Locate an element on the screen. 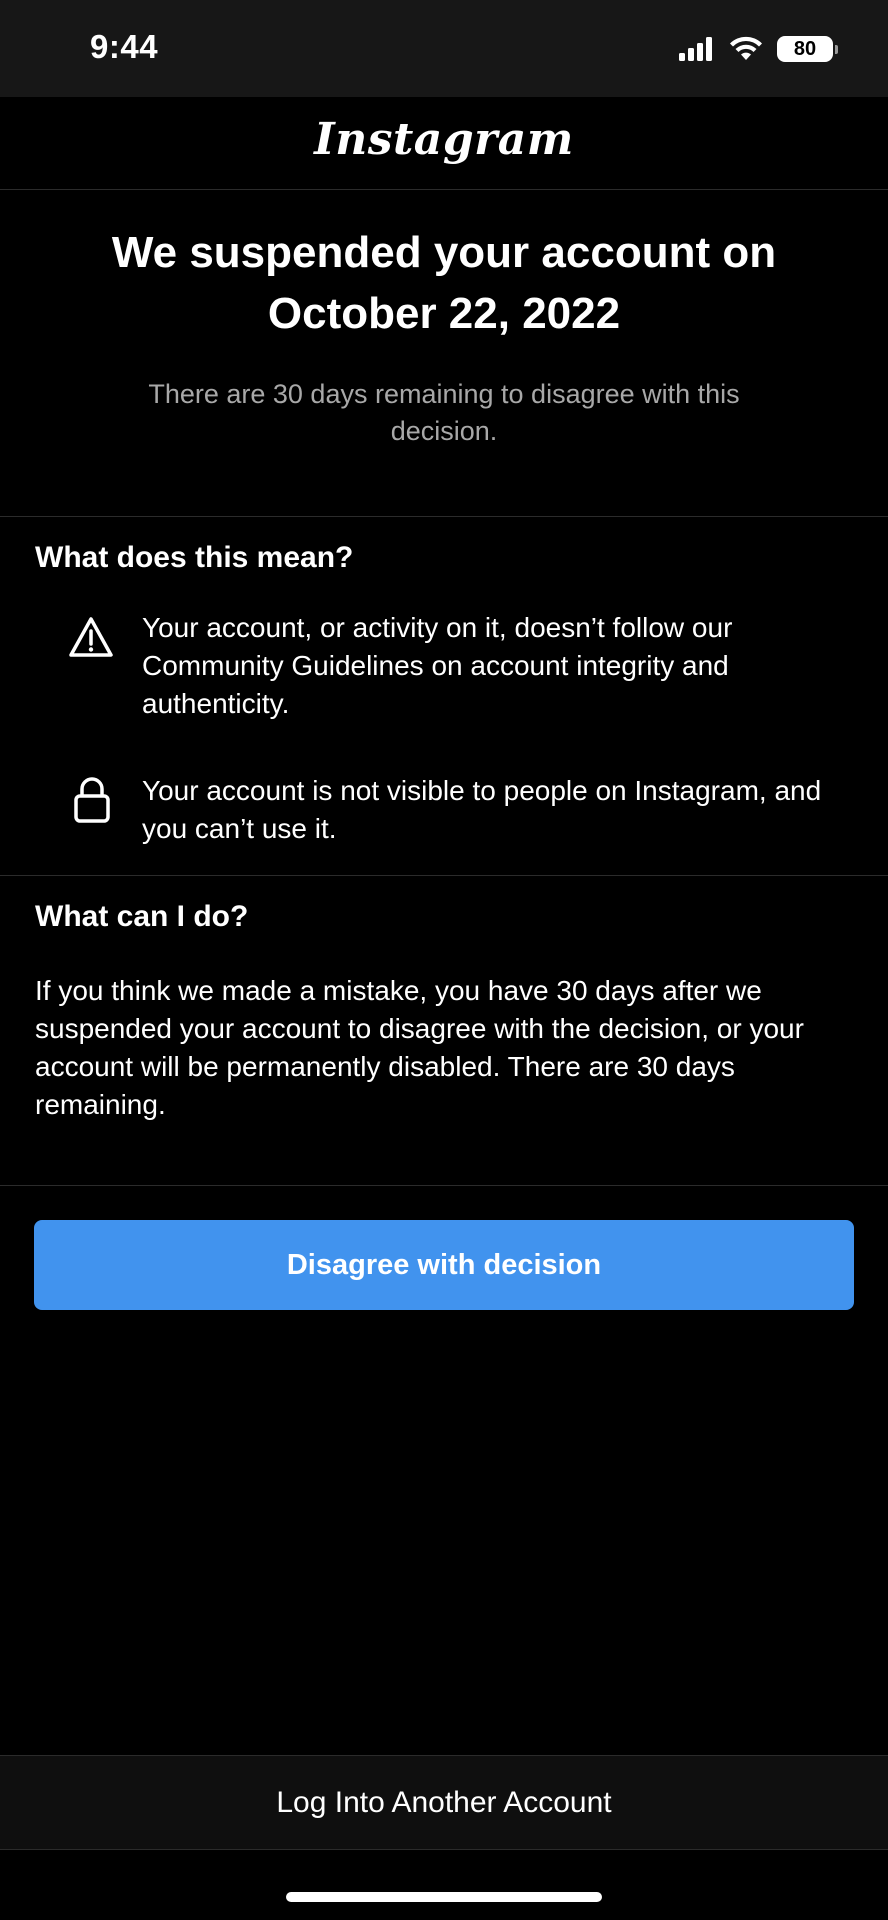  app-header: Instagram is located at coordinates (444, 143).